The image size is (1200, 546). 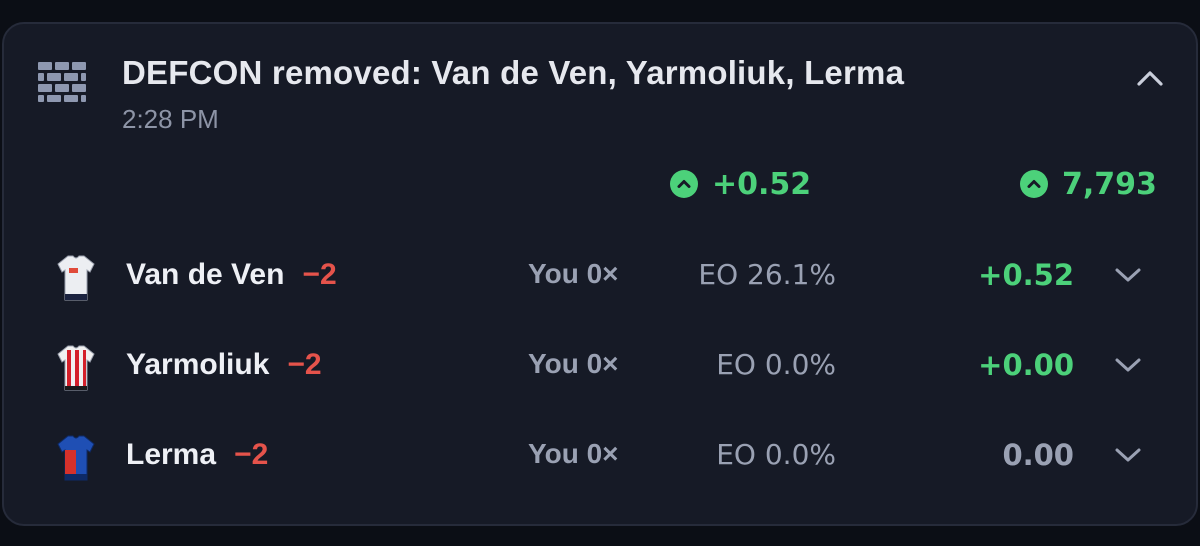 I want to click on rank-change-summary: 7,793, so click(x=1088, y=184).